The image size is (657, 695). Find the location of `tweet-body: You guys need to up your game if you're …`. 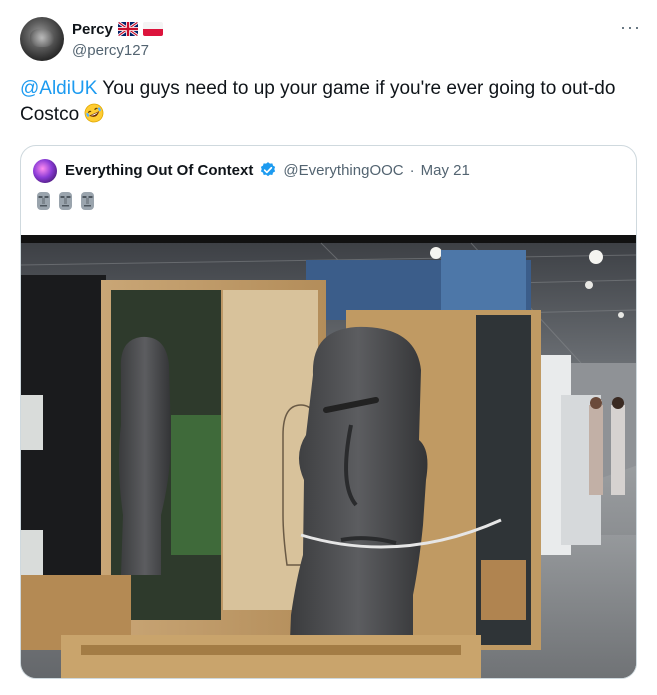

tweet-body: You guys need to up your game if you're … is located at coordinates (318, 101).